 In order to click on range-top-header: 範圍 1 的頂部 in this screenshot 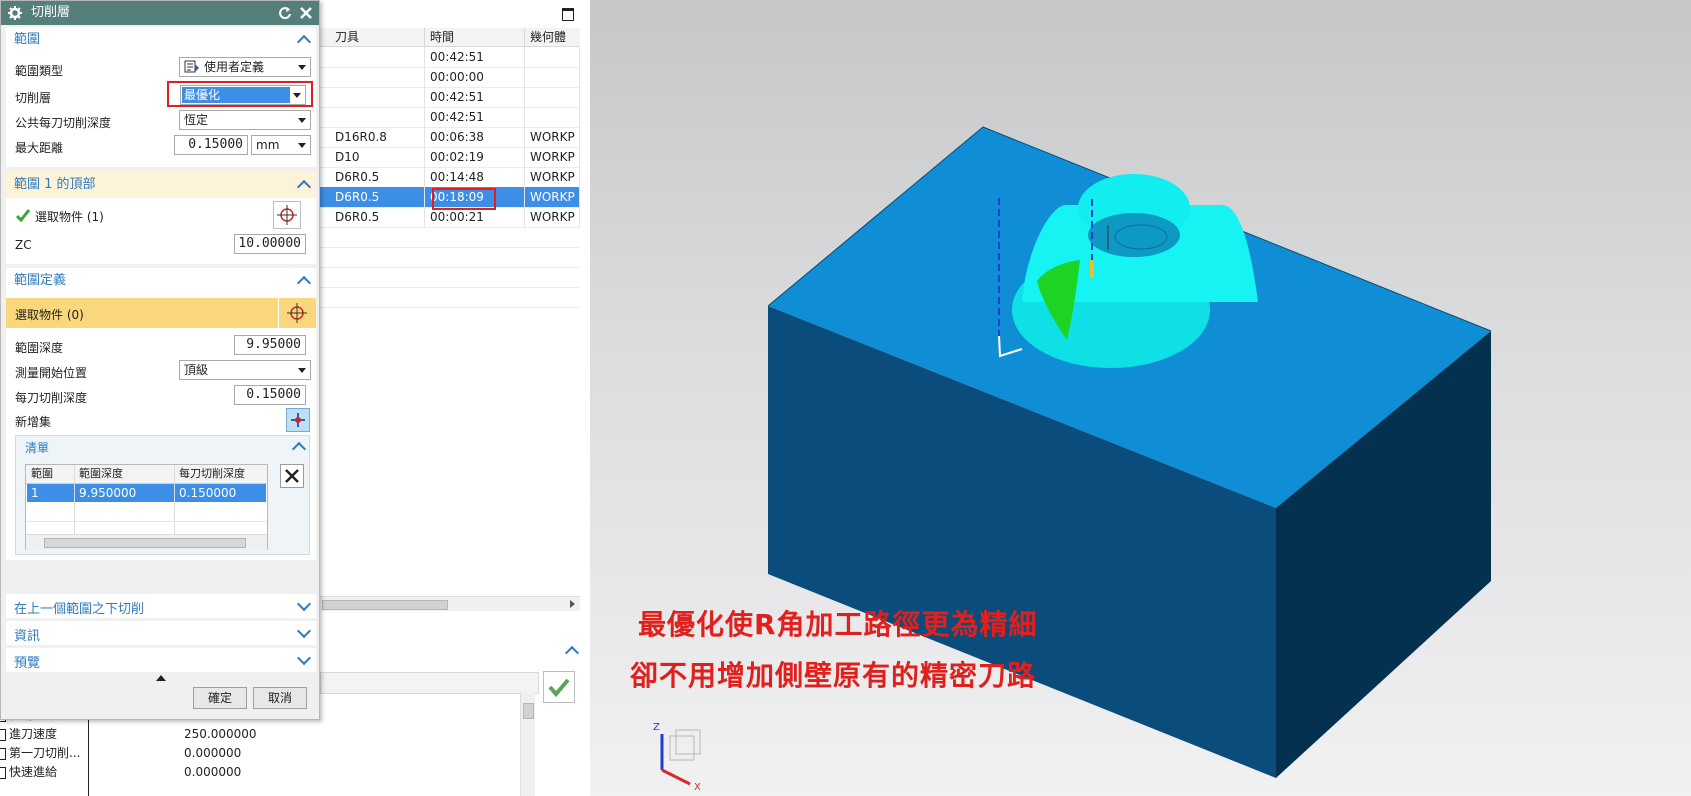, I will do `click(161, 185)`.